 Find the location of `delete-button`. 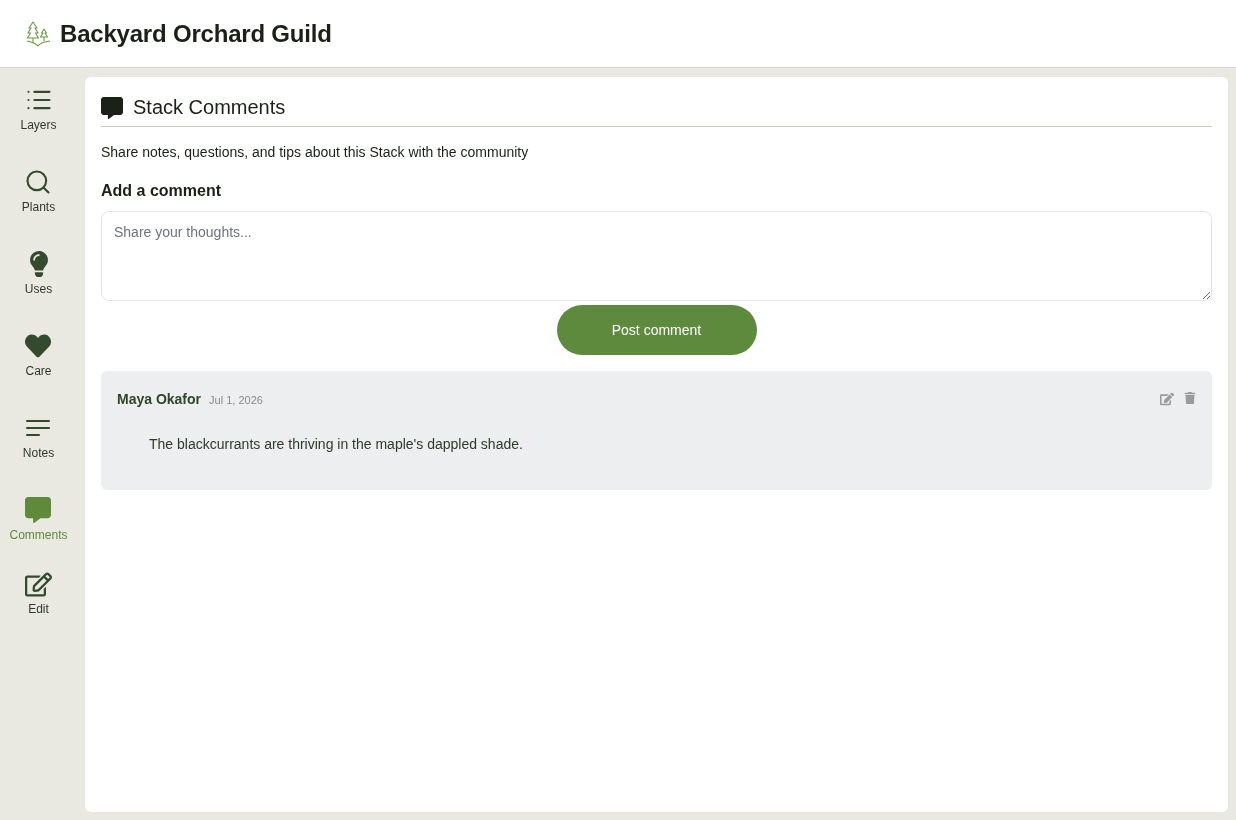

delete-button is located at coordinates (1190, 399).